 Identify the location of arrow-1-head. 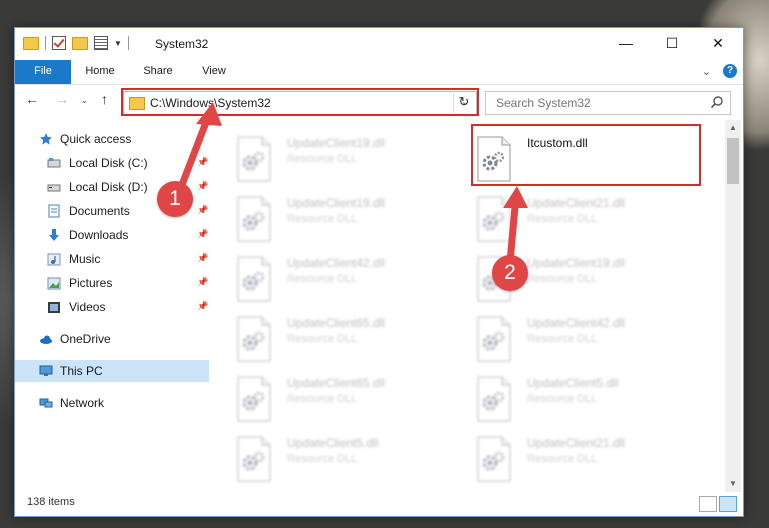
(209, 114).